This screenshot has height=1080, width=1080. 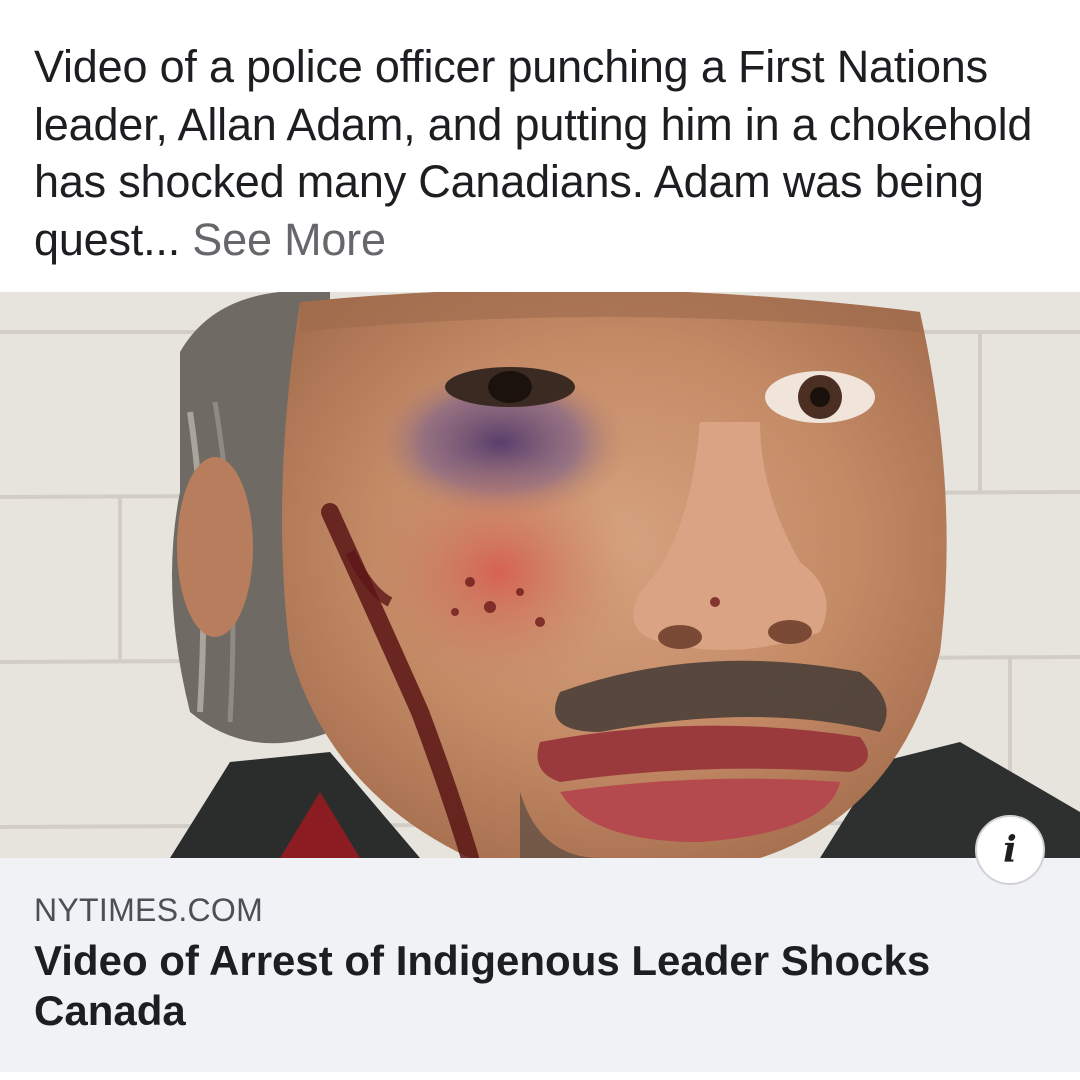 I want to click on link-domain: NYTIMES.COM, so click(x=149, y=910).